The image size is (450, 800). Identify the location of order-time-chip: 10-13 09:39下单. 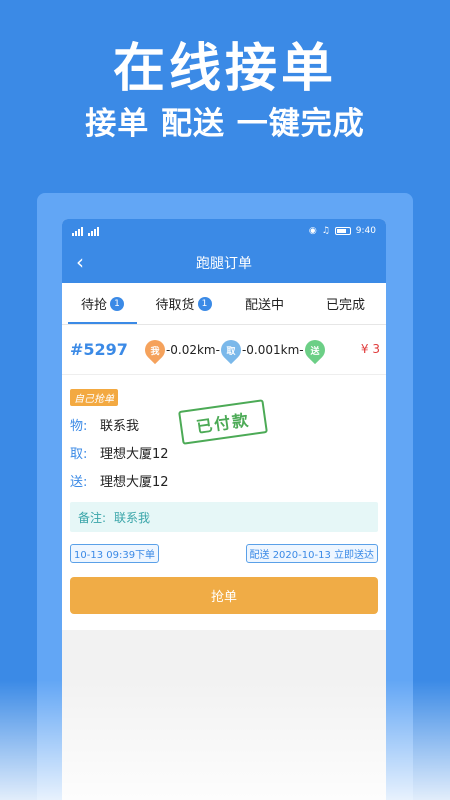
(115, 553).